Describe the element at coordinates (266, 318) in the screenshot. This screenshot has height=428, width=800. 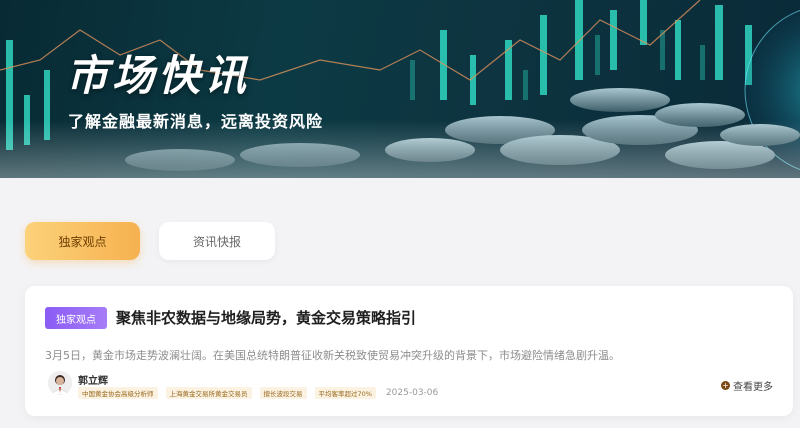
I see `article-title: 聚焦非农数据与地缘局势，黄金交易策略指引` at that location.